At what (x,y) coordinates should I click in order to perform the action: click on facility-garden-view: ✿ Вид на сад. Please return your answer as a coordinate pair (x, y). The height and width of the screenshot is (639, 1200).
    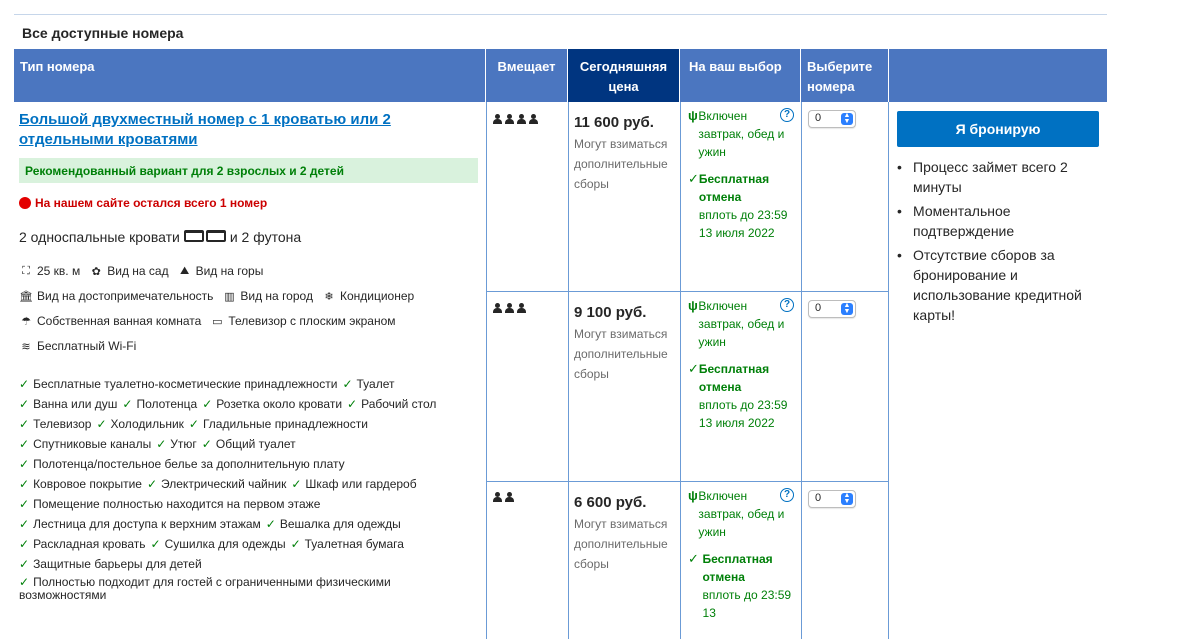
    Looking at the image, I should click on (129, 271).